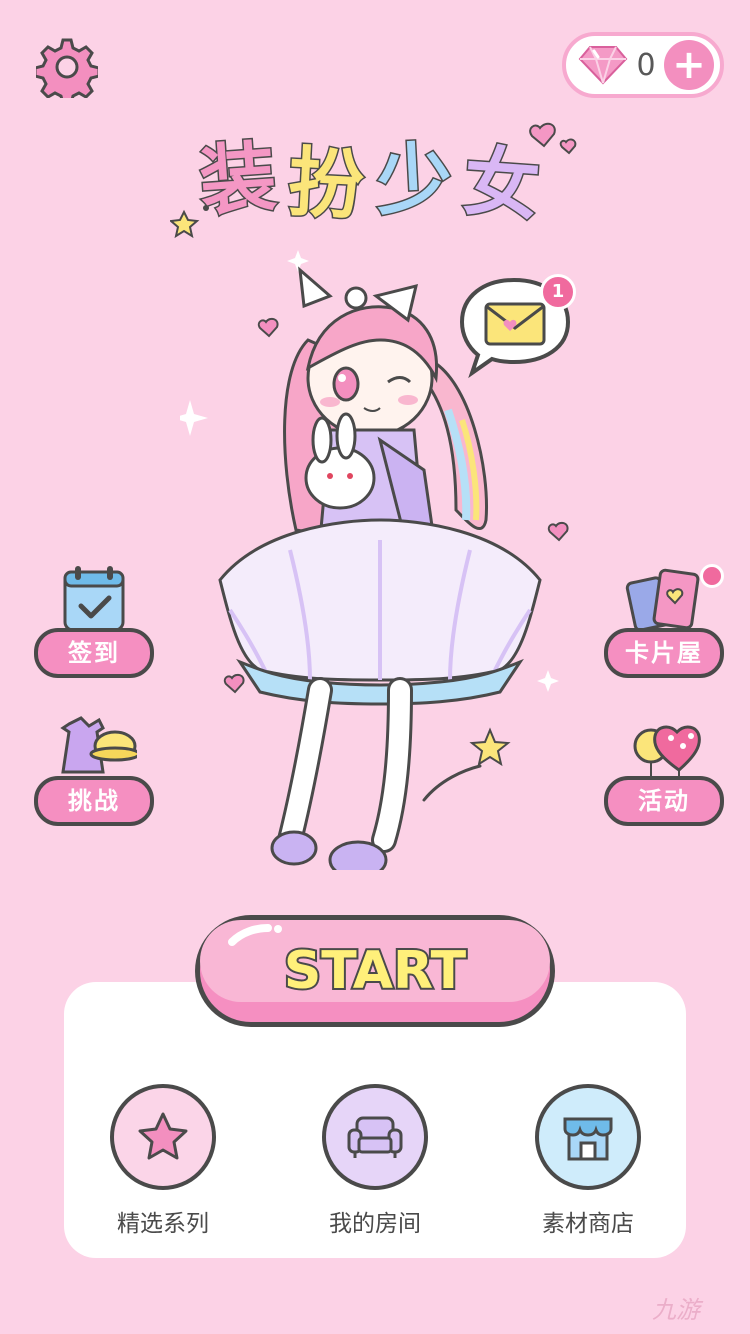  I want to click on card-house-notify-dot, so click(712, 576).